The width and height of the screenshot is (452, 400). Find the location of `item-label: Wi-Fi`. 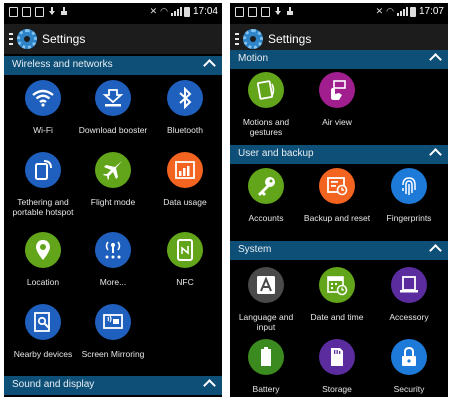

item-label: Wi-Fi is located at coordinates (43, 130).